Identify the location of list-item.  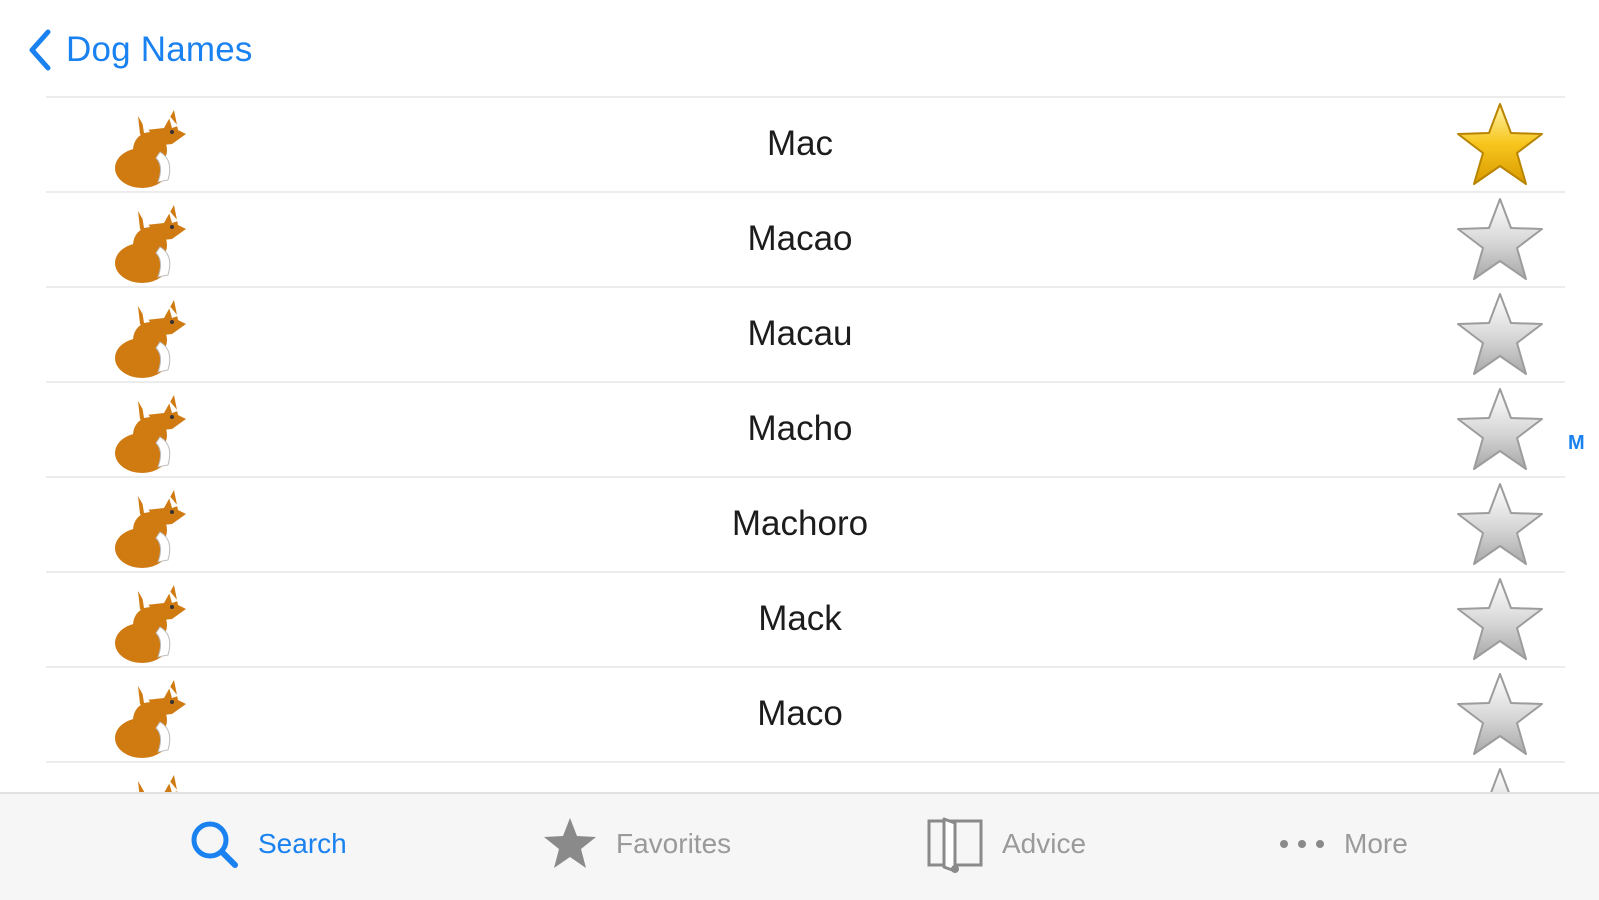
(799, 776).